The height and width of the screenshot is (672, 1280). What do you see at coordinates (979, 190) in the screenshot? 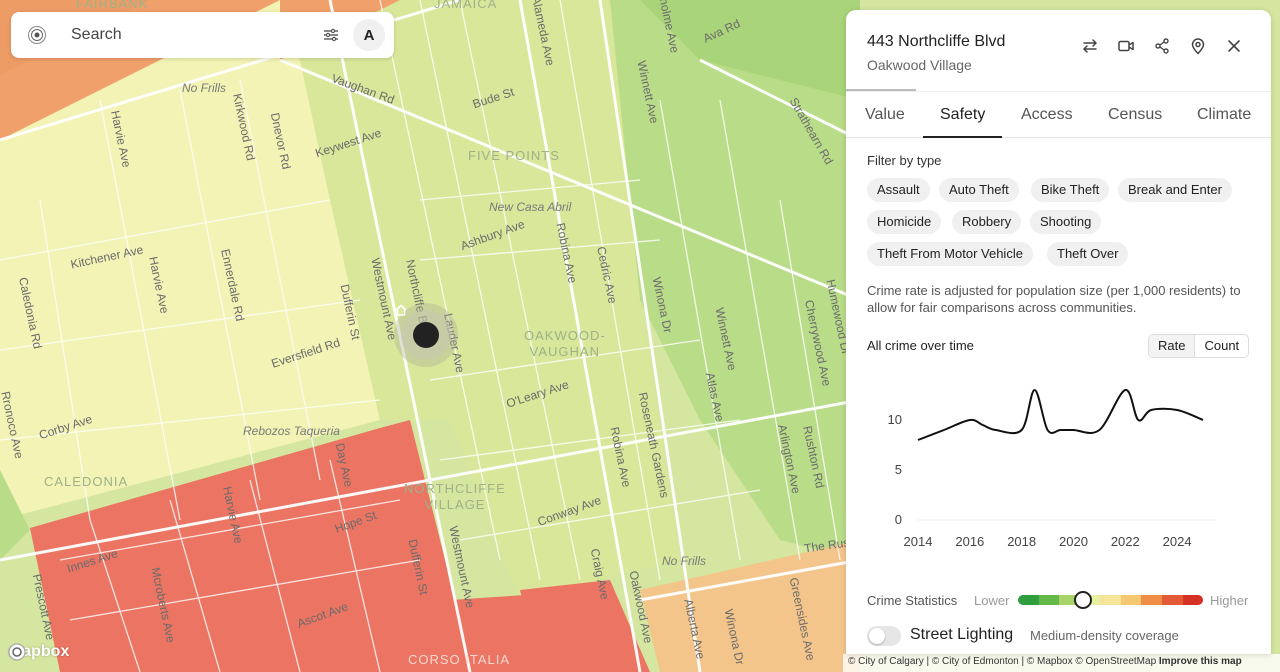
I see `filter-chip-auto-theft: Auto Theft` at bounding box center [979, 190].